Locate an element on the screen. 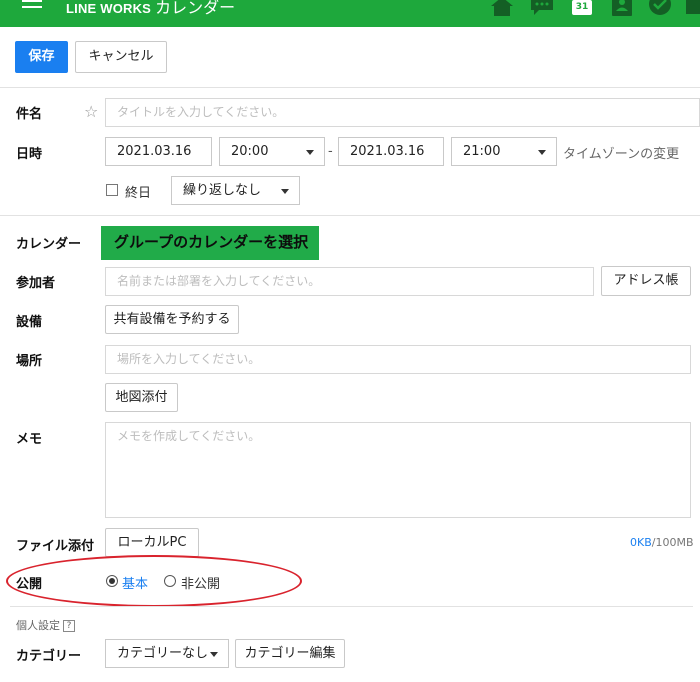 The width and height of the screenshot is (700, 682). repeat-value: 繰り返しなし is located at coordinates (222, 190).